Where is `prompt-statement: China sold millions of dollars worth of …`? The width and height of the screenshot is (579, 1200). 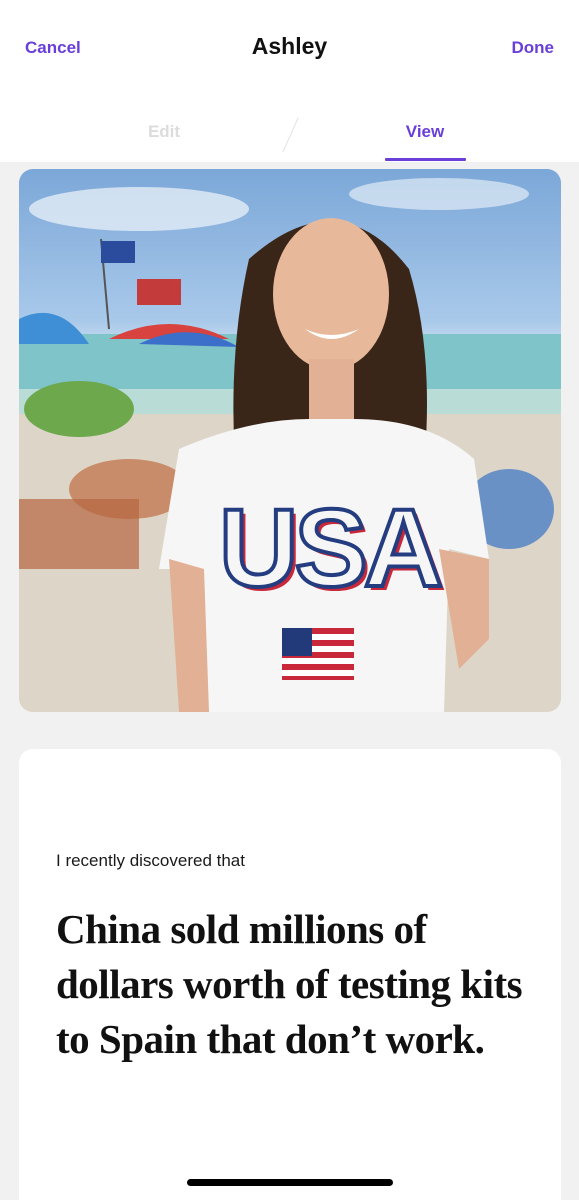 prompt-statement: China sold millions of dollars worth of … is located at coordinates (289, 984).